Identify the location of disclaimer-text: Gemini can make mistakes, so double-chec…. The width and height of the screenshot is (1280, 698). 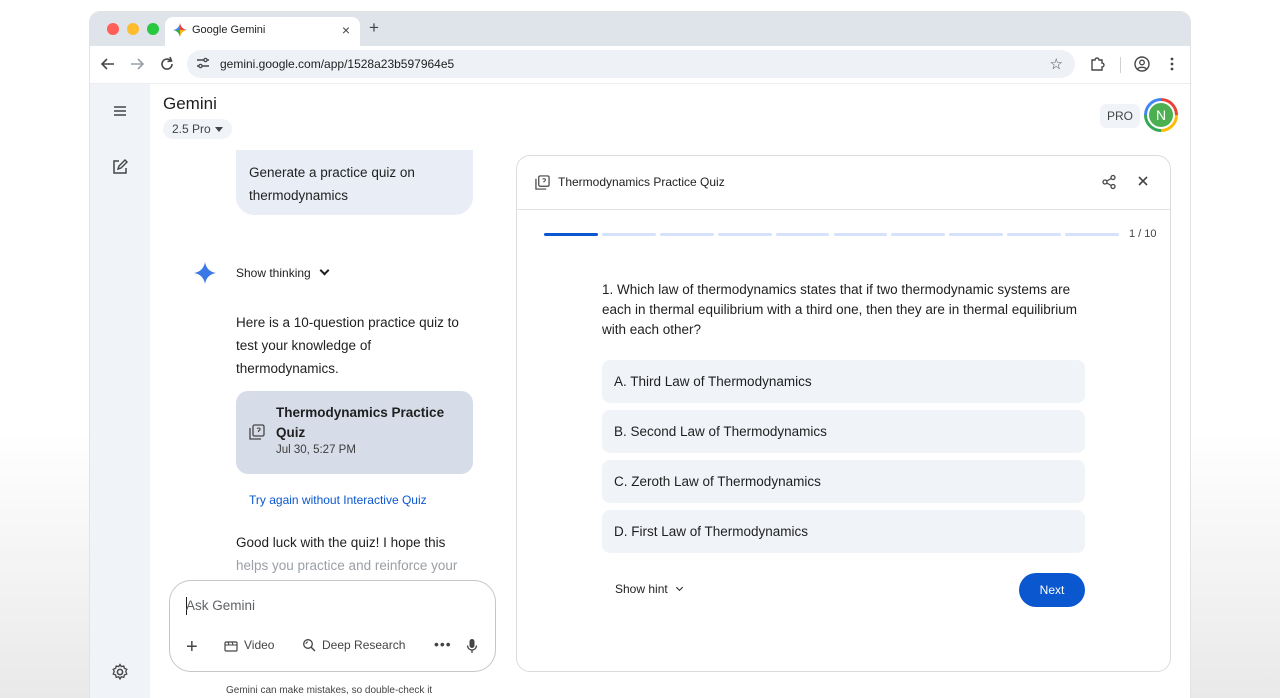
(329, 690).